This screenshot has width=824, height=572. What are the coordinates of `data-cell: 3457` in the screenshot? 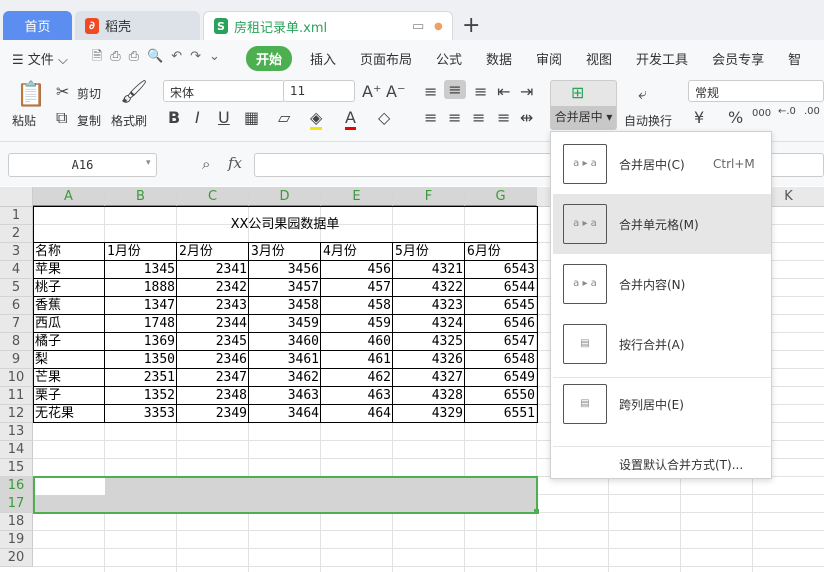 It's located at (285, 288).